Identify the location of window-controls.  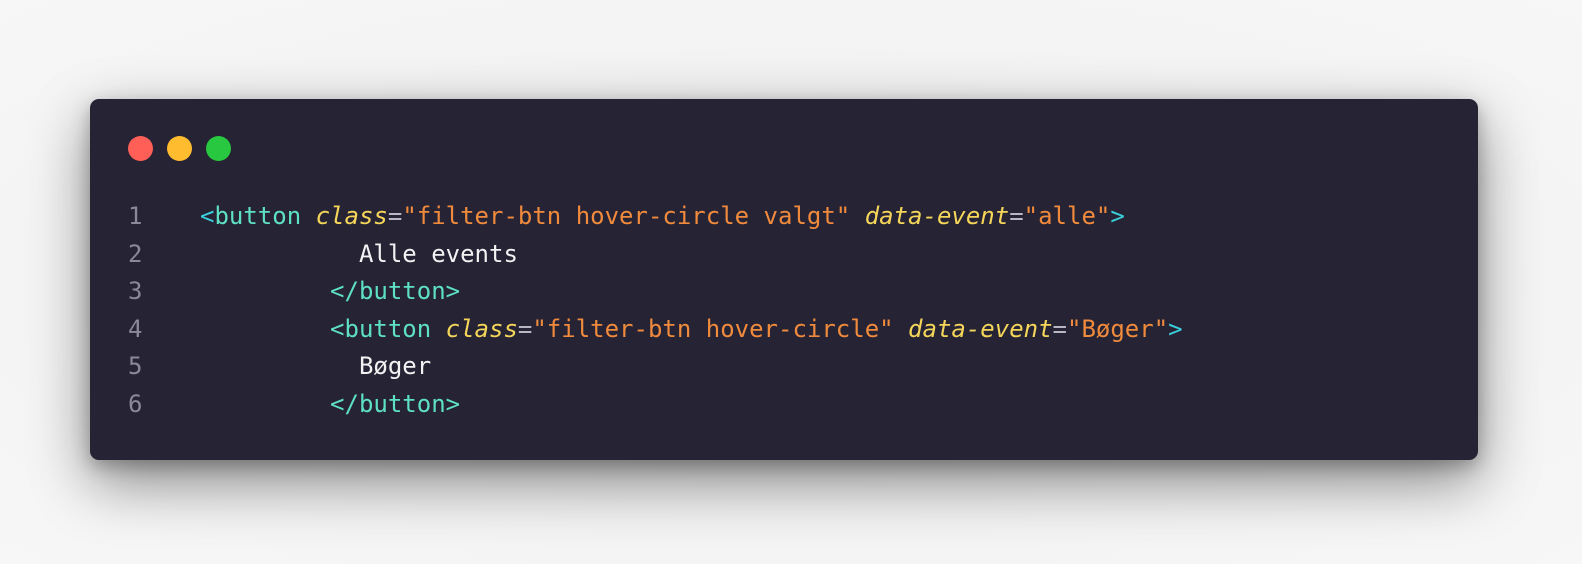
(179, 148).